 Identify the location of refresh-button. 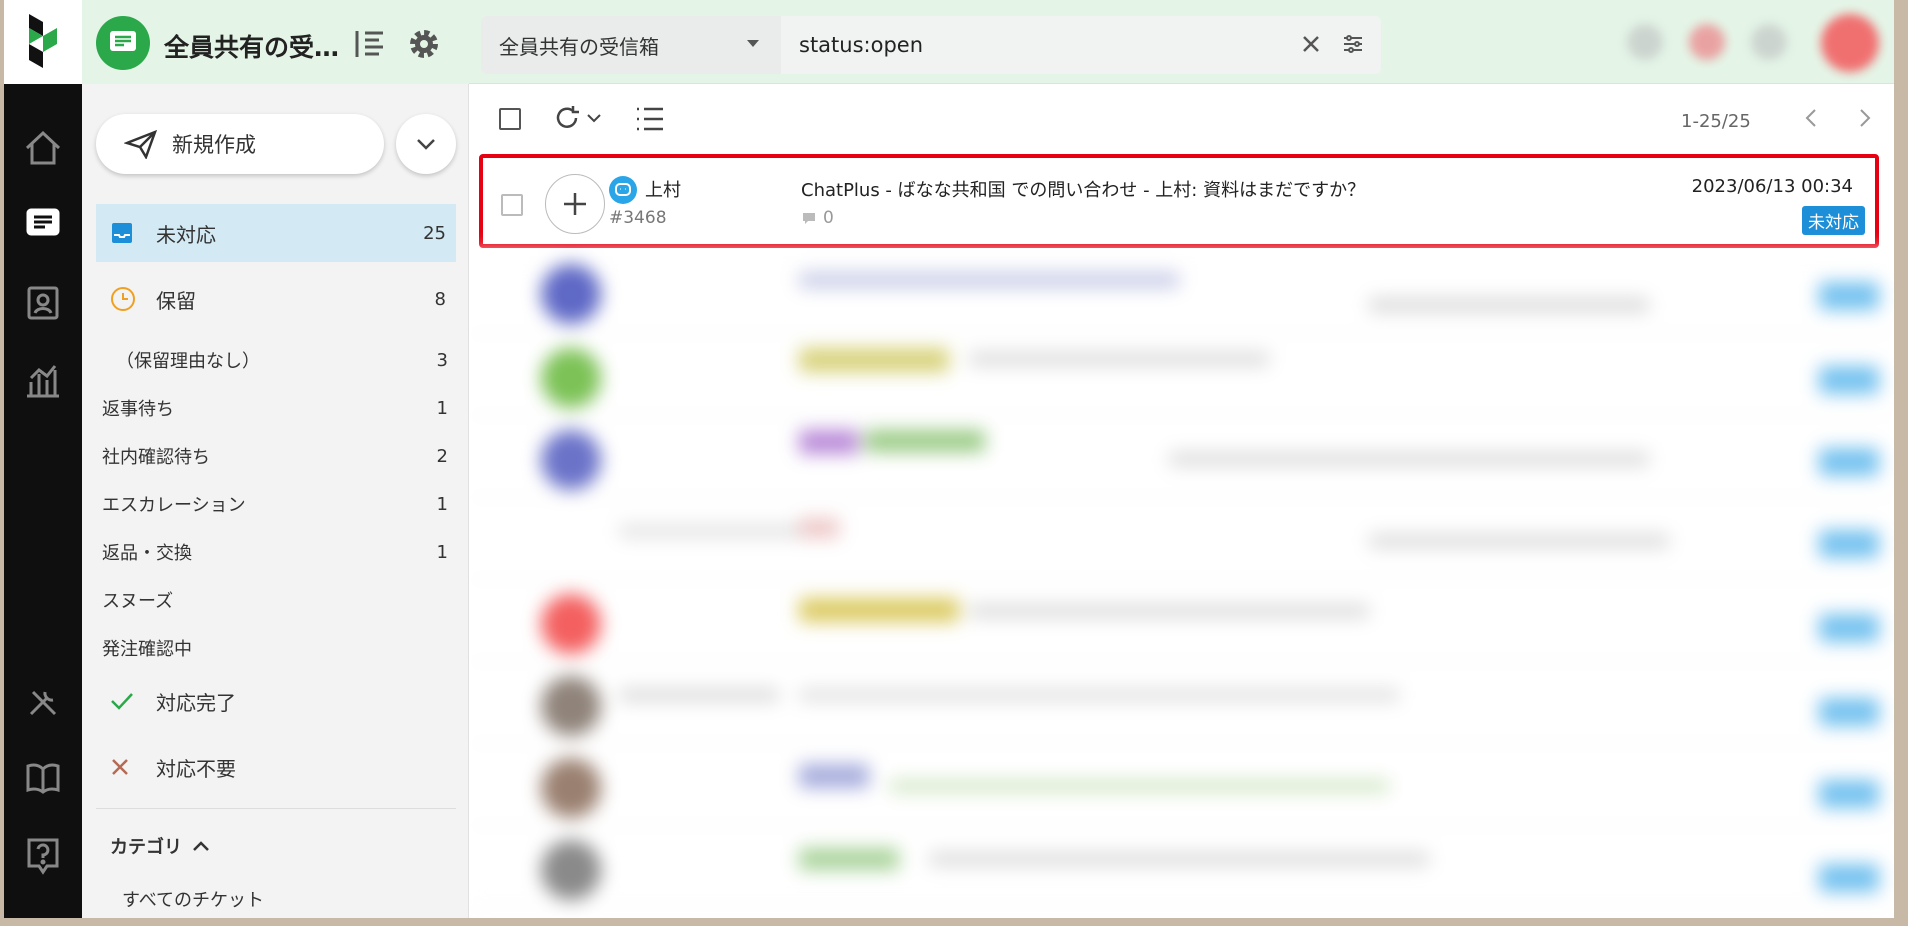
(567, 118).